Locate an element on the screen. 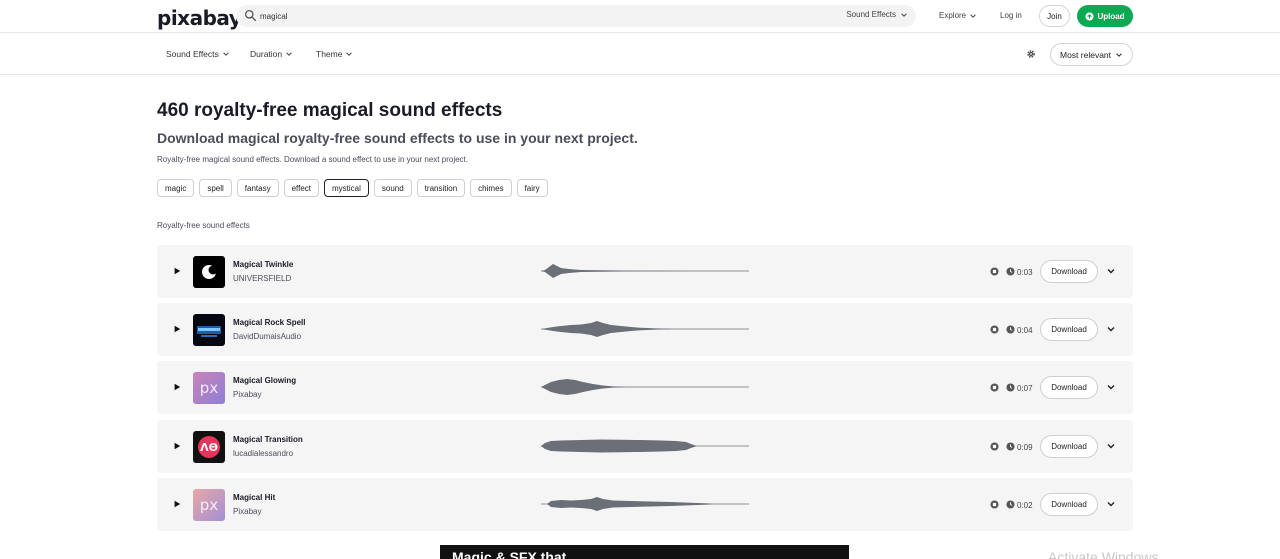 The width and height of the screenshot is (1280, 559). filter-label: Duration is located at coordinates (266, 54).